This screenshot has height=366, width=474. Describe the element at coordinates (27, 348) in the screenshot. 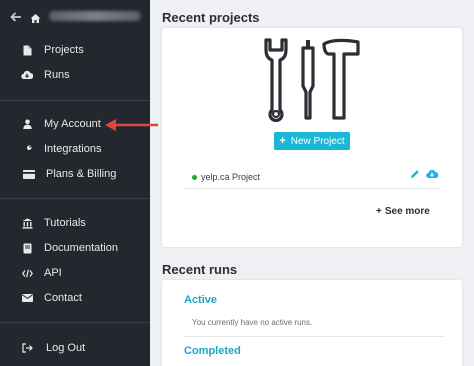

I see `sign-out-icon` at that location.